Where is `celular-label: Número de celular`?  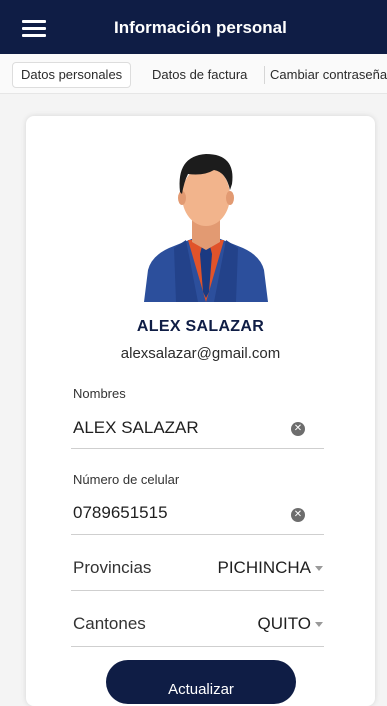
celular-label: Número de celular is located at coordinates (126, 479).